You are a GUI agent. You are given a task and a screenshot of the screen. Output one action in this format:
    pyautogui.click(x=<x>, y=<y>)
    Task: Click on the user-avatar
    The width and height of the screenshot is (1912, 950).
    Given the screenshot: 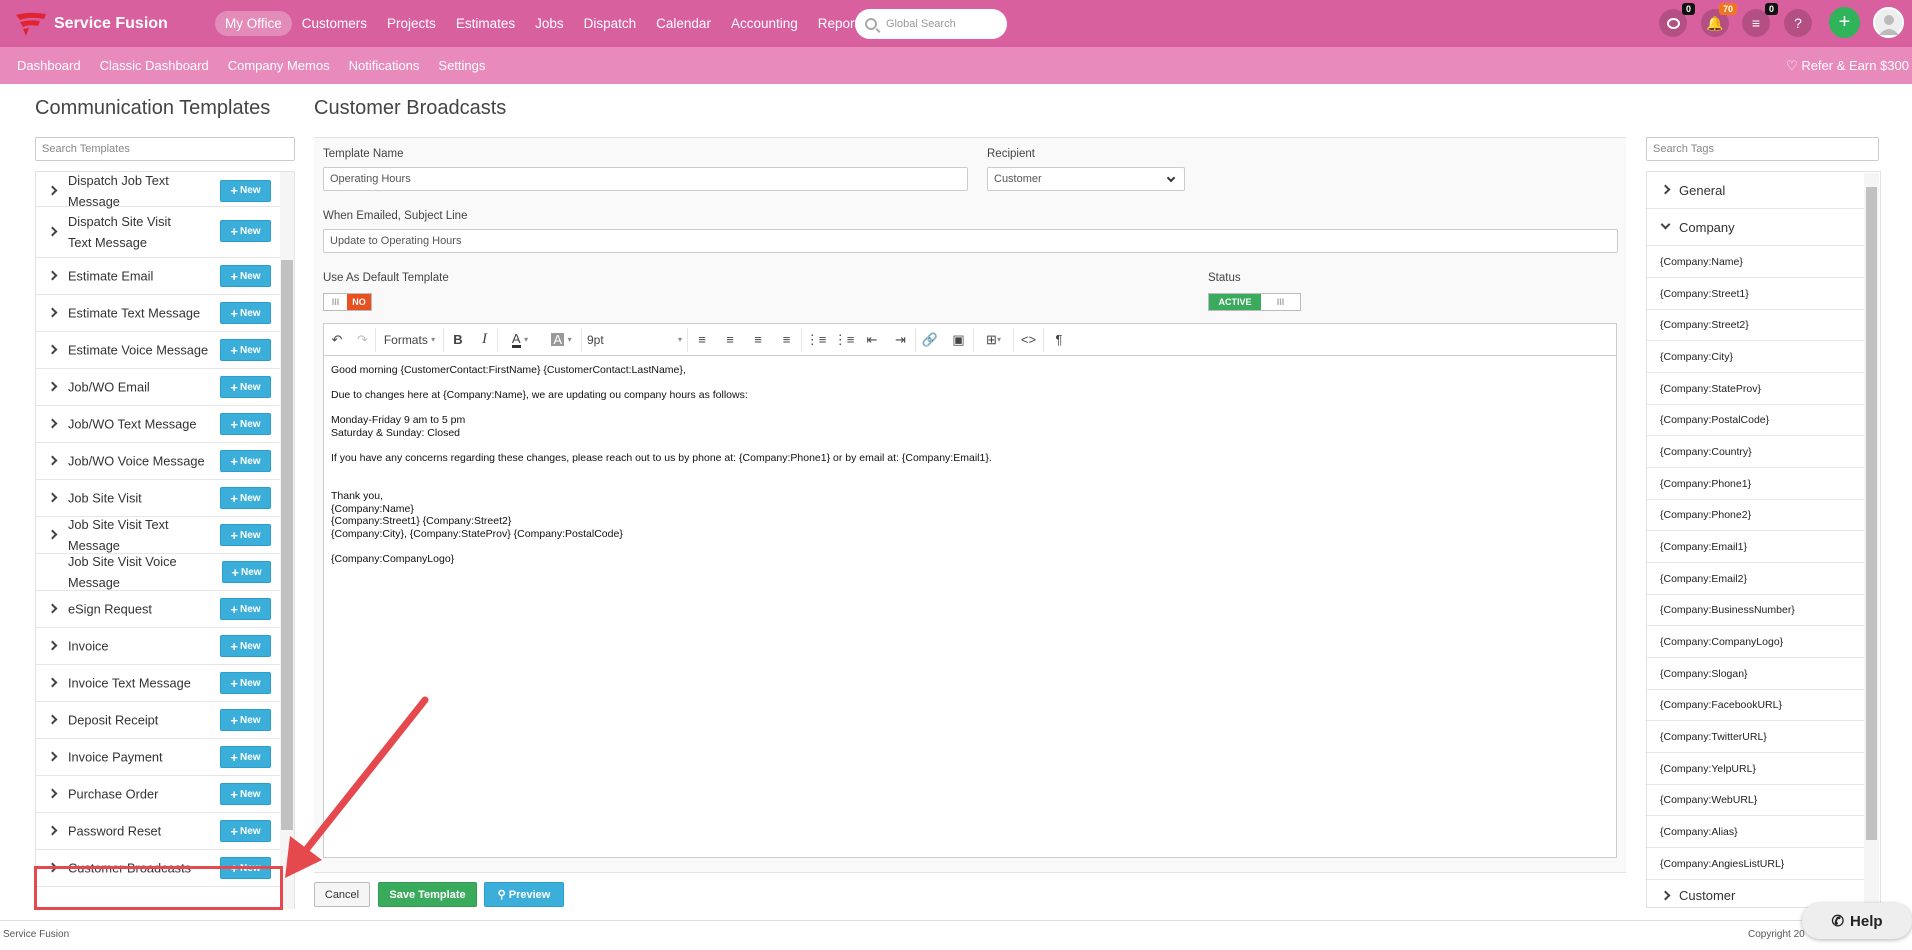 What is the action you would take?
    pyautogui.click(x=1888, y=22)
    